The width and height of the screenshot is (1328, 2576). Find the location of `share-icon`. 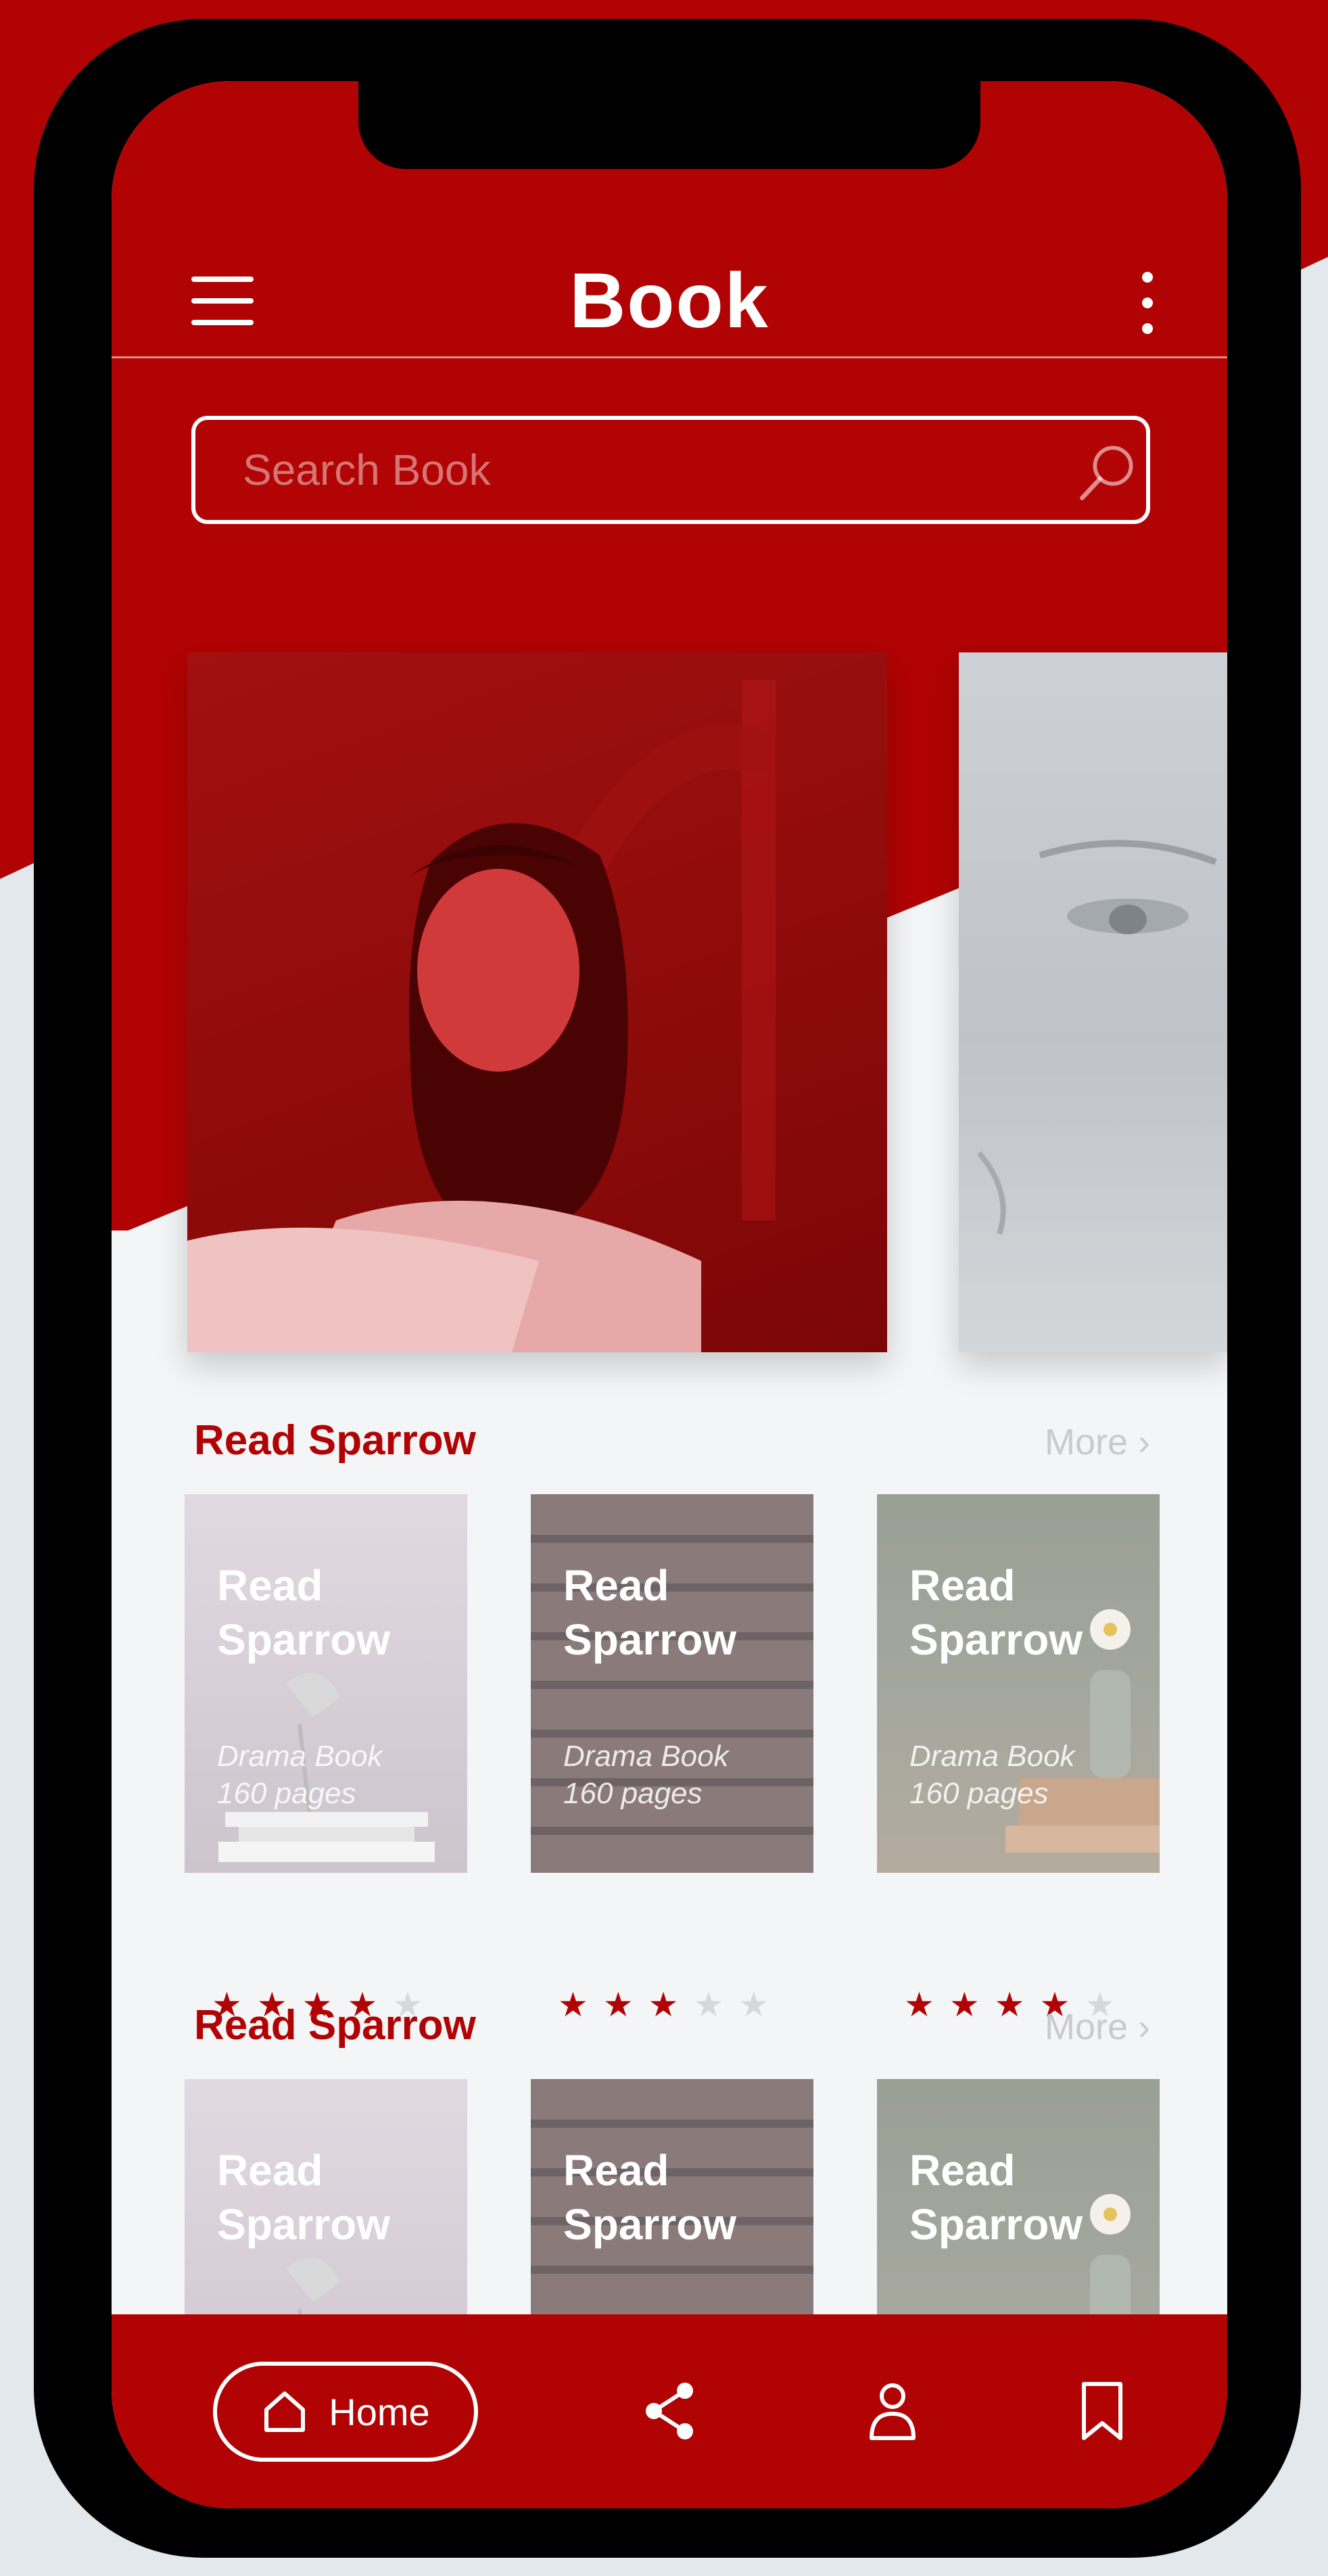

share-icon is located at coordinates (669, 2411).